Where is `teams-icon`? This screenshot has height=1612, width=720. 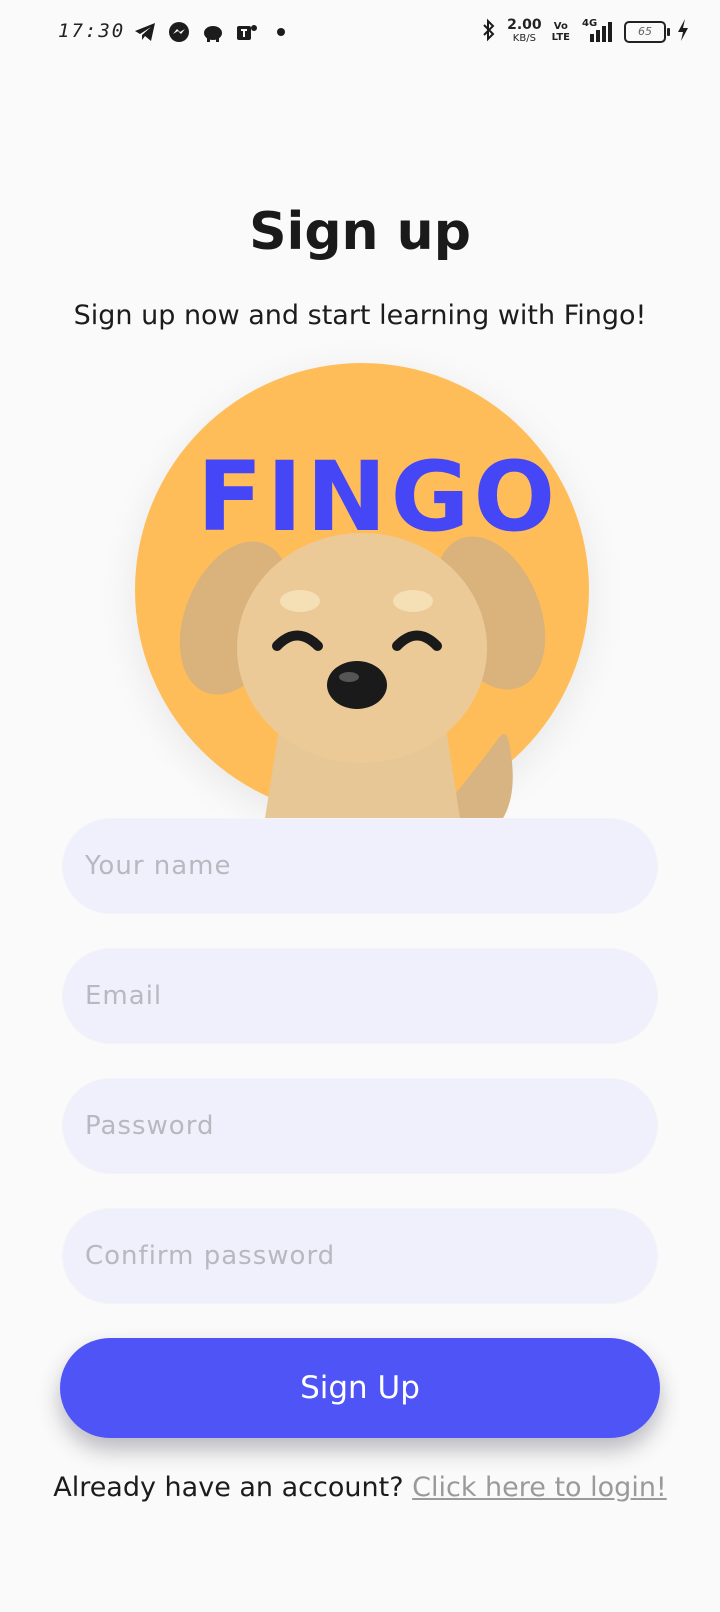
teams-icon is located at coordinates (247, 32).